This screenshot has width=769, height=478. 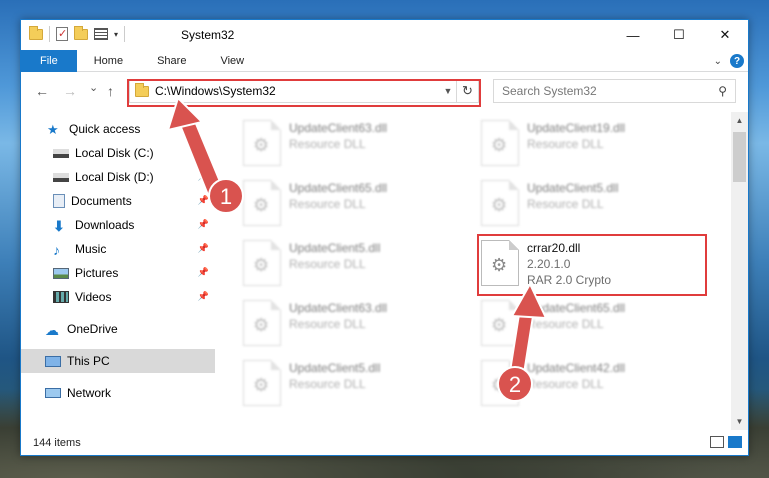 What do you see at coordinates (729, 61) in the screenshot?
I see `ribbon-right-controls: ⌄ ?` at bounding box center [729, 61].